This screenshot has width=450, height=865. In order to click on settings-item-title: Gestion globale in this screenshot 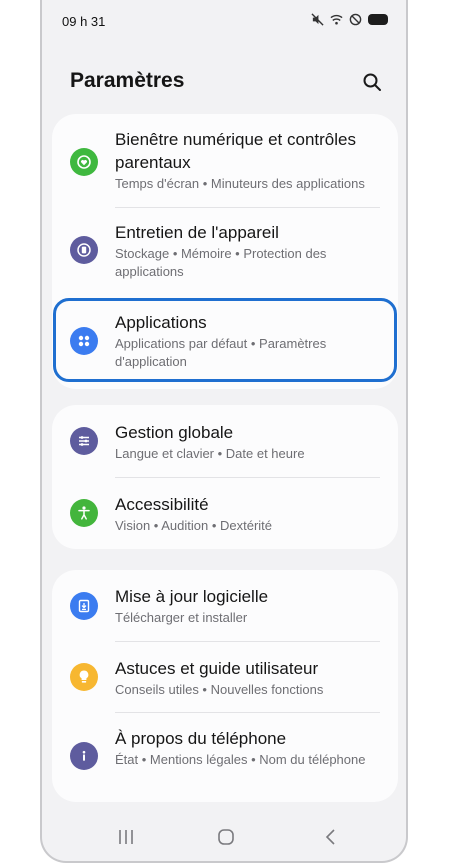, I will do `click(174, 432)`.